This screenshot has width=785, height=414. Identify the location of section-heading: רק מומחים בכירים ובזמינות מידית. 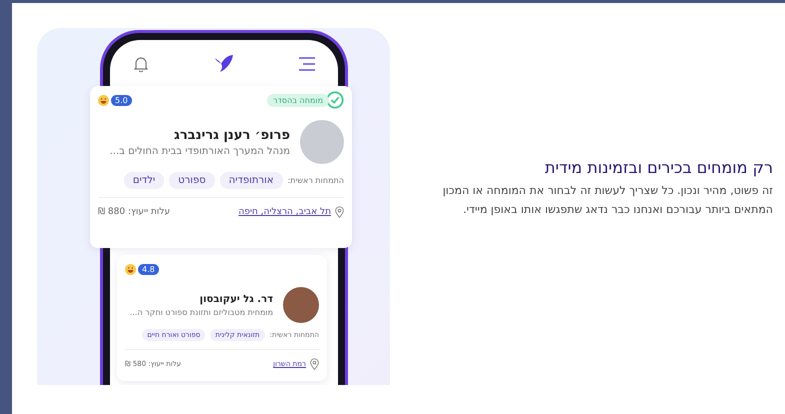
(658, 167).